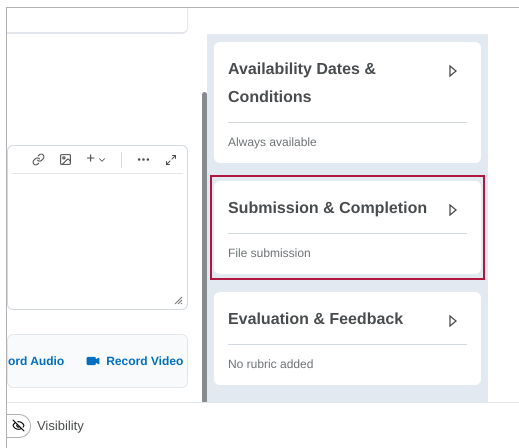 The height and width of the screenshot is (448, 519). What do you see at coordinates (97, 21) in the screenshot?
I see `text-field` at bounding box center [97, 21].